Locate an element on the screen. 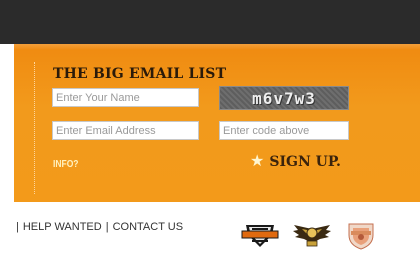 This screenshot has width=420, height=261. captcha-text: m6v7w3 is located at coordinates (284, 98).